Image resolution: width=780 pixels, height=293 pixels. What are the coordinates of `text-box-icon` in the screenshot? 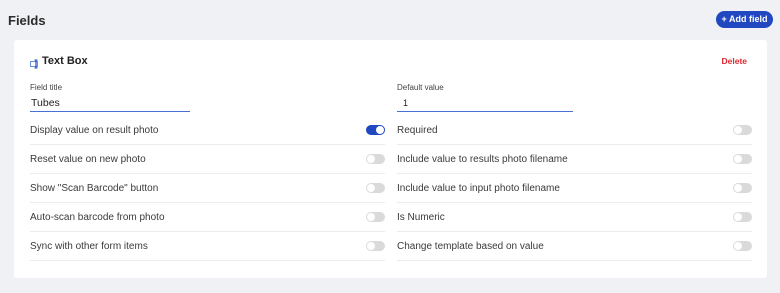 It's located at (35, 62).